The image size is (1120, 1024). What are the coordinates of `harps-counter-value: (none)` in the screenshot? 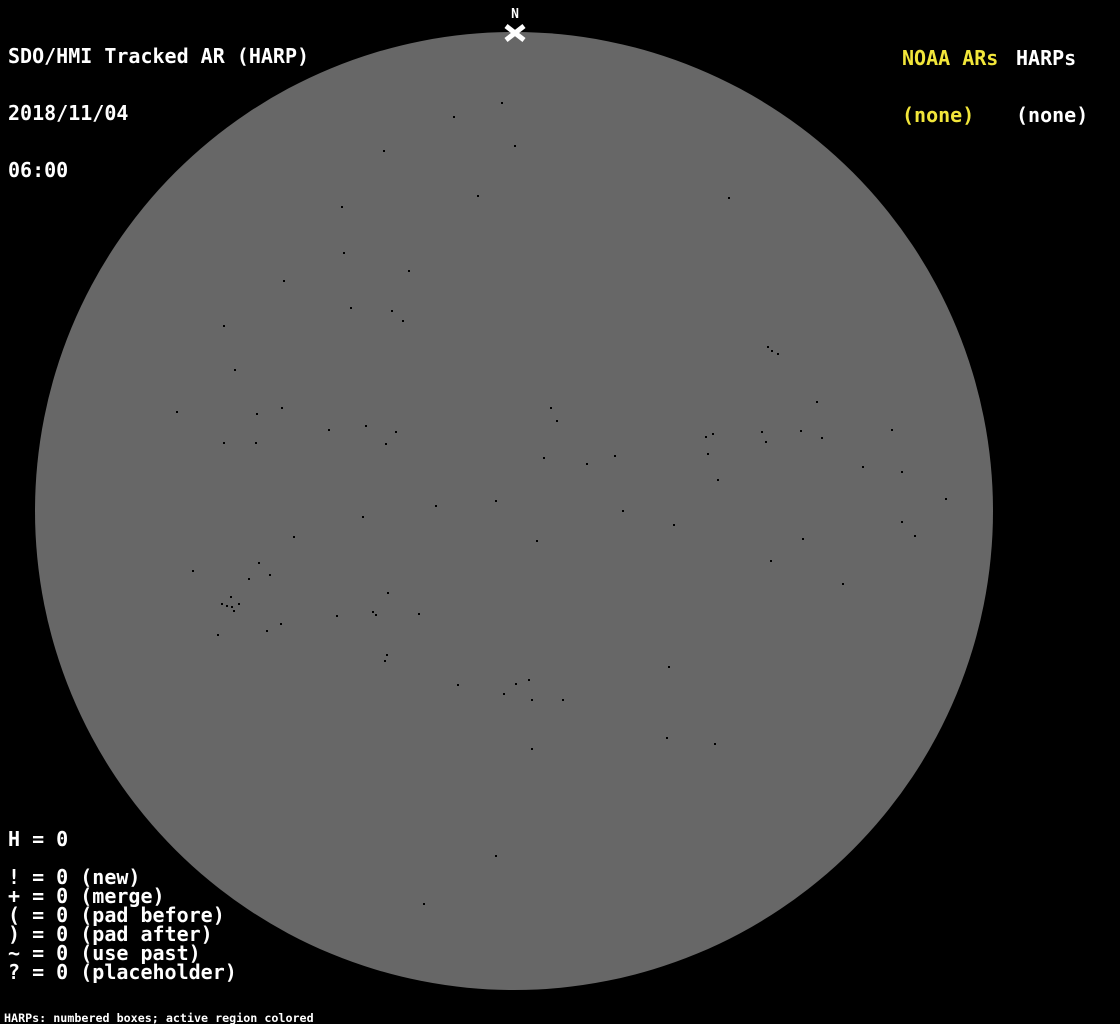 It's located at (1052, 115).